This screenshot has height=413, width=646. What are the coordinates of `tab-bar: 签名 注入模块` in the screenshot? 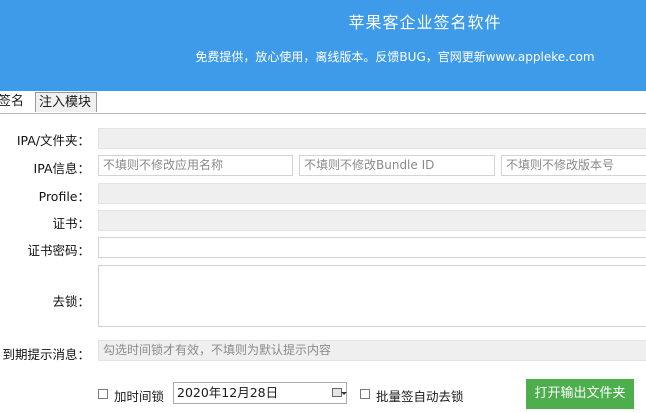 It's located at (323, 102).